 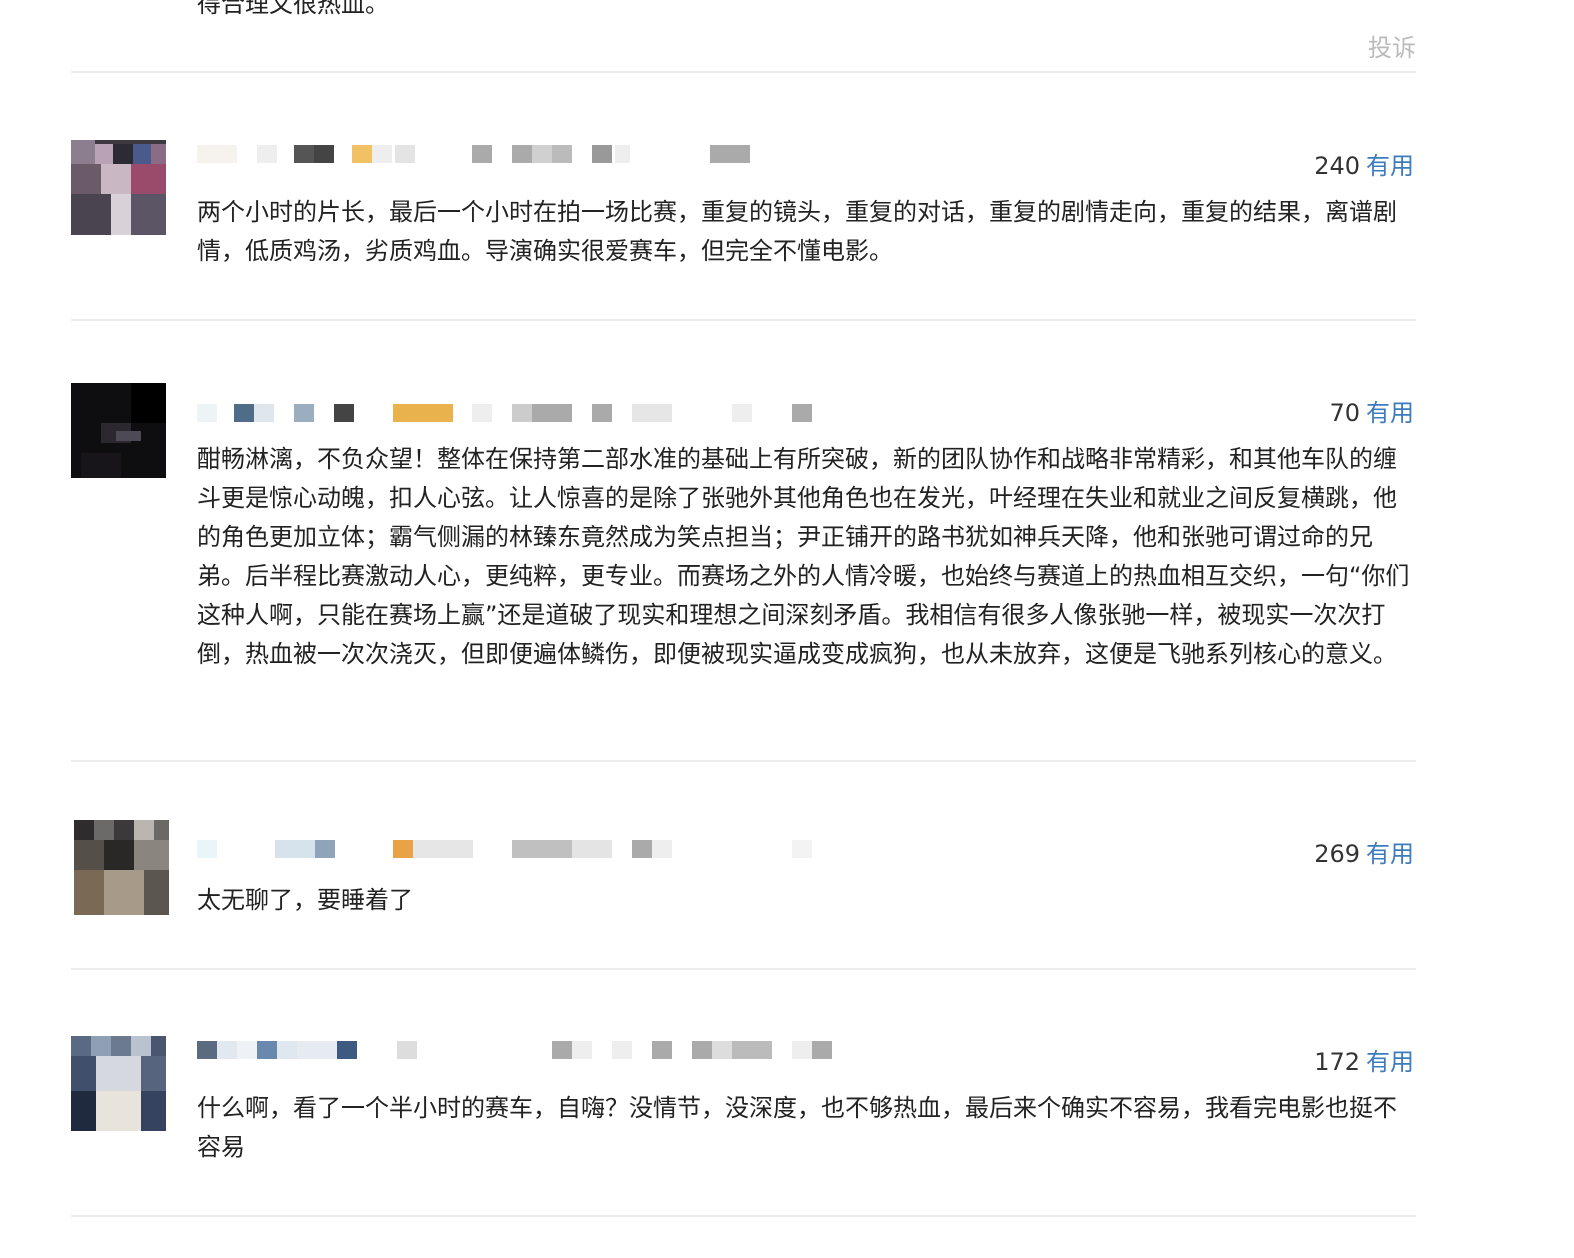 I want to click on vote-count: 172, so click(x=1337, y=1062).